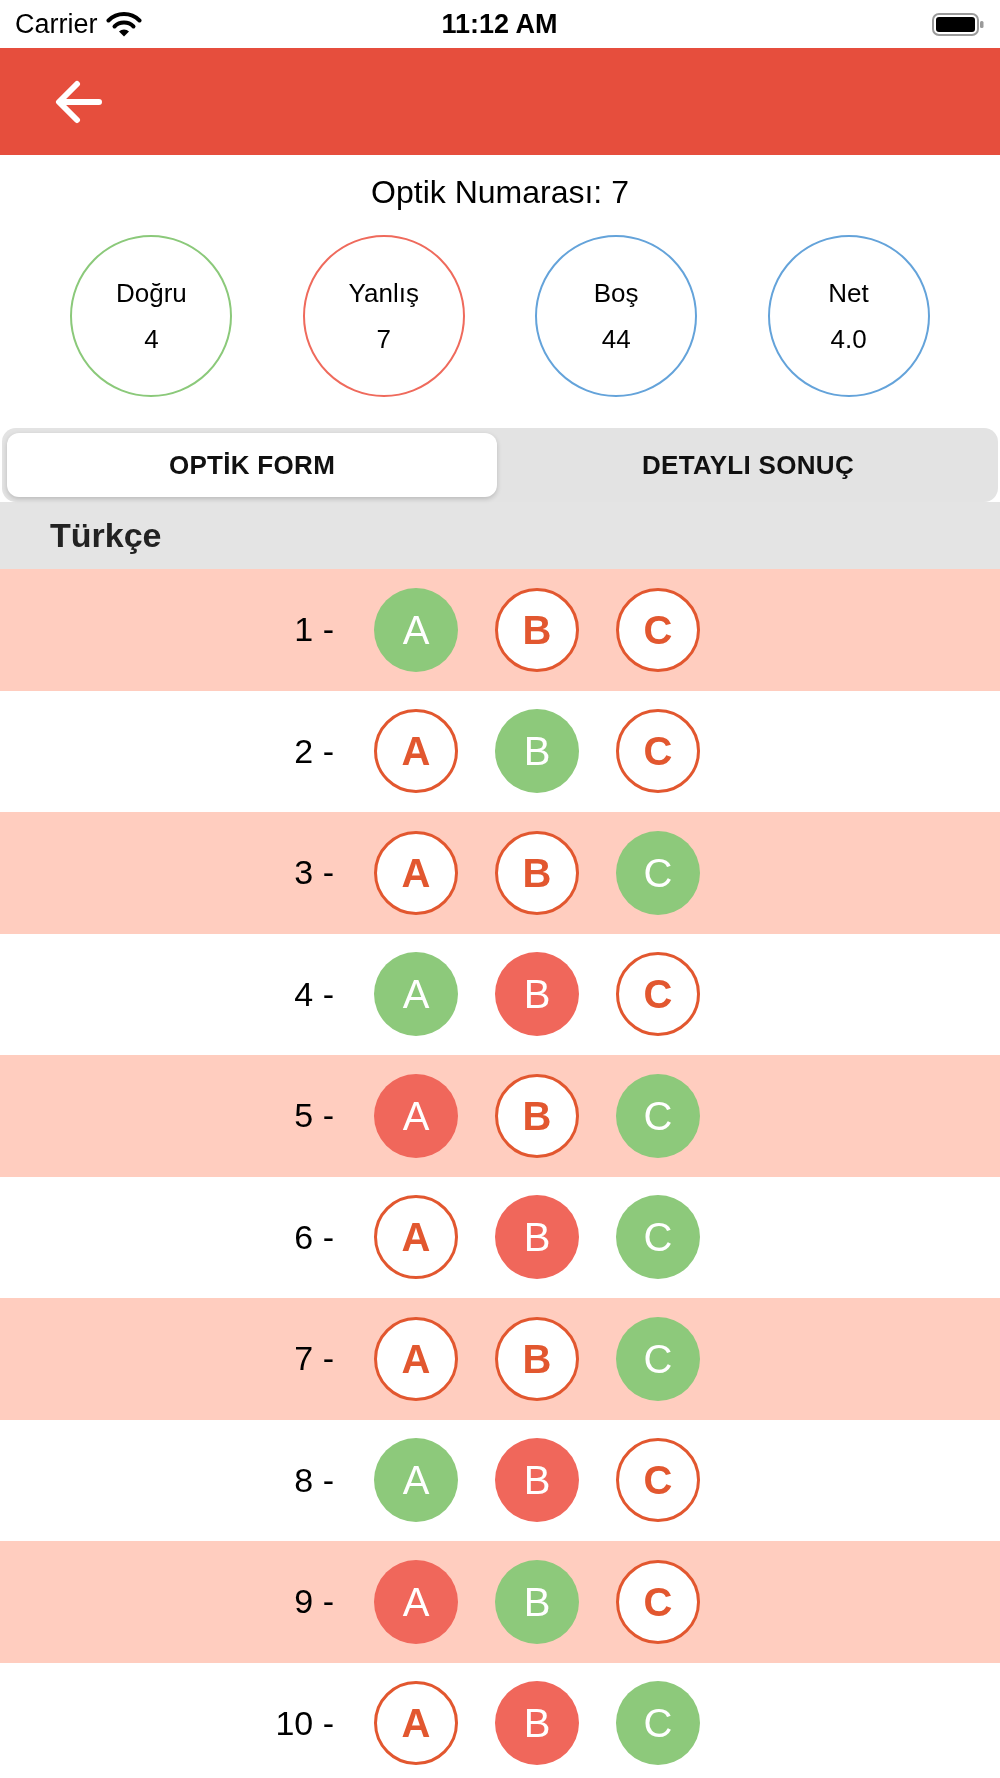 The height and width of the screenshot is (1778, 1000). What do you see at coordinates (958, 24) in the screenshot?
I see `battery-icon` at bounding box center [958, 24].